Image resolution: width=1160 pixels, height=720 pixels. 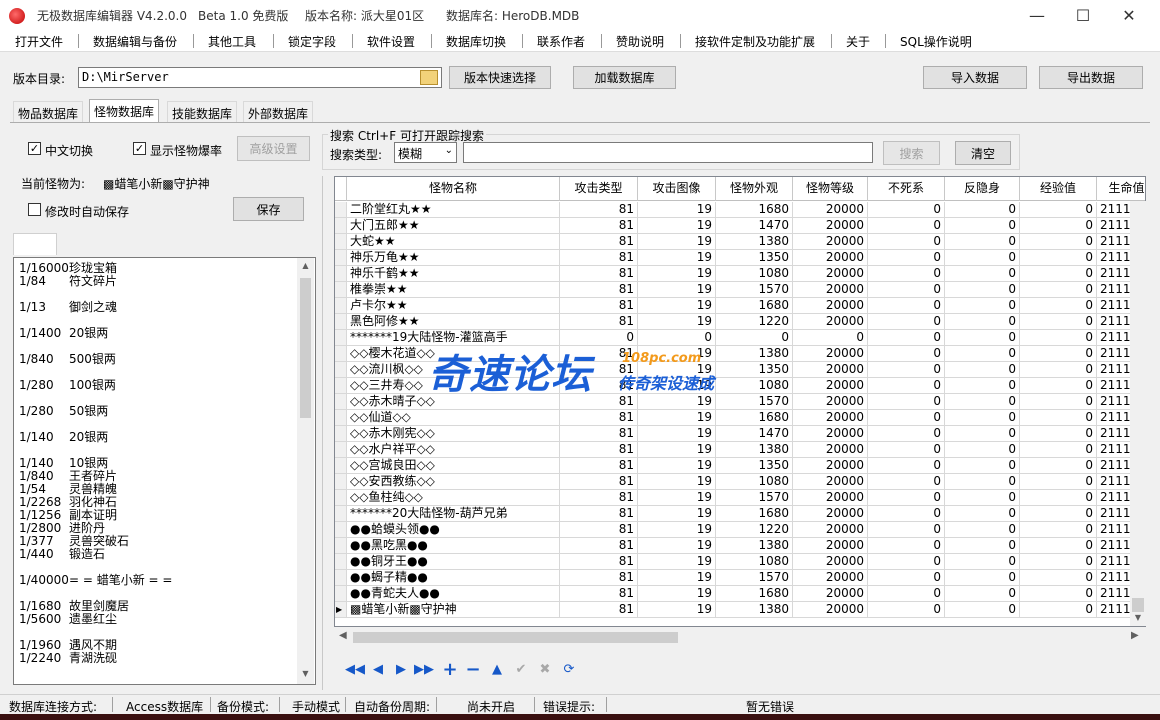 I want to click on table-row: ●●蛤蟆头领●●811912202000000021111111, so click(x=740, y=530).